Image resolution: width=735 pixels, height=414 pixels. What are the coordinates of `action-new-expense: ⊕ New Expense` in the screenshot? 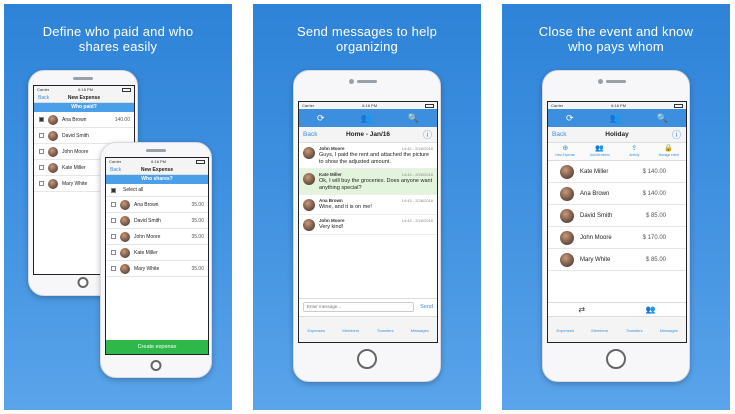 It's located at (565, 151).